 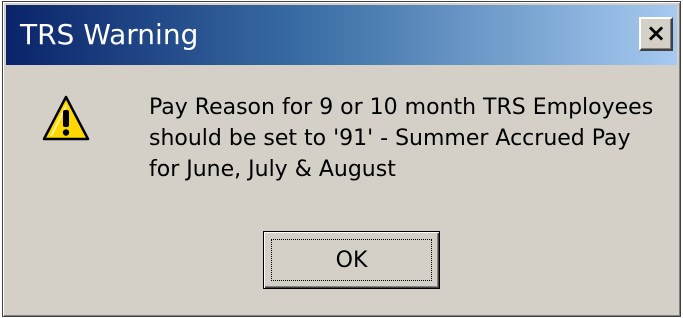 I want to click on warning-icon, so click(x=66, y=118).